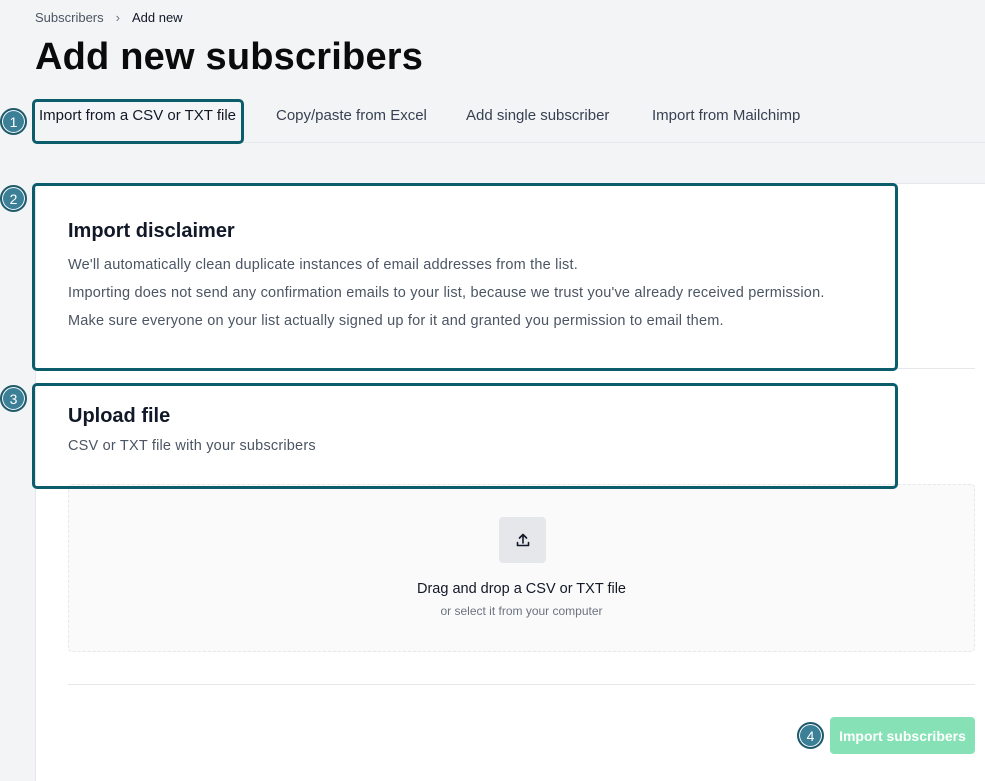 The width and height of the screenshot is (985, 781). What do you see at coordinates (521, 611) in the screenshot?
I see `dropzone-subtitle: or select it from your computer` at bounding box center [521, 611].